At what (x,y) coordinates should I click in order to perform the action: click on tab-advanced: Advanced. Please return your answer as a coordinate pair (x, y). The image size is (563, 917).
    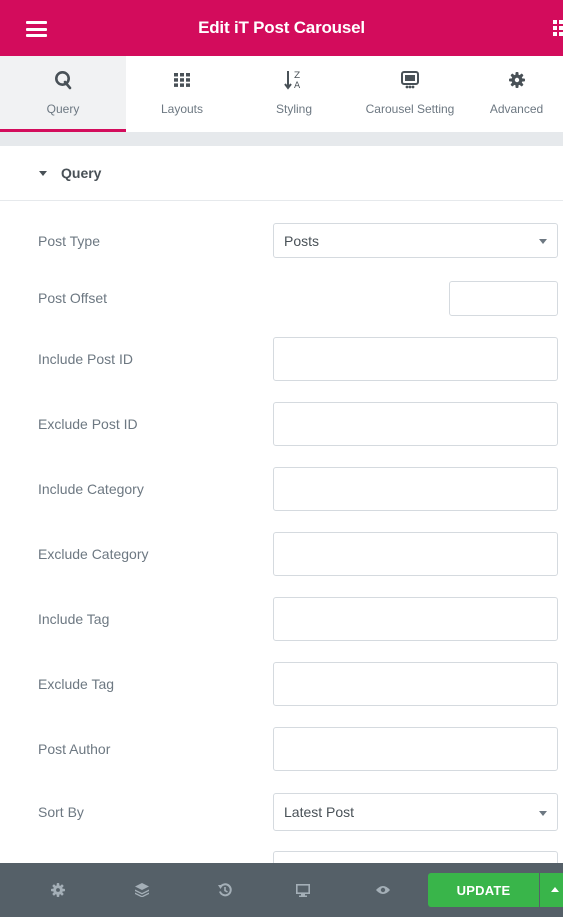
    Looking at the image, I should click on (516, 94).